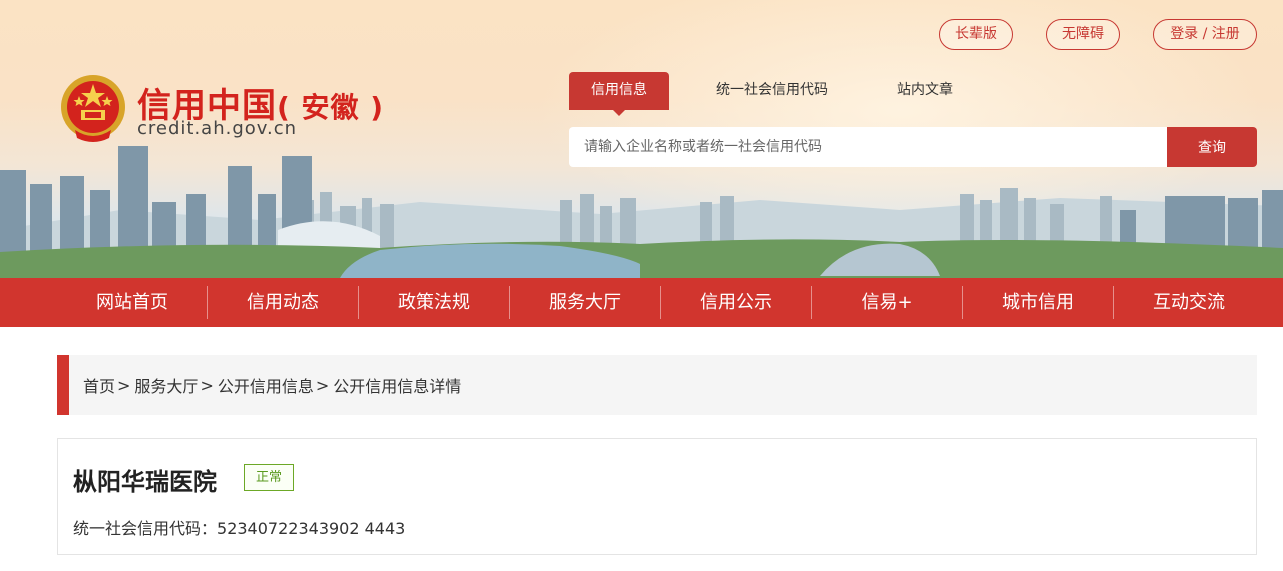 Image resolution: width=1283 pixels, height=571 pixels. What do you see at coordinates (1212, 147) in the screenshot?
I see `search-button: 查询` at bounding box center [1212, 147].